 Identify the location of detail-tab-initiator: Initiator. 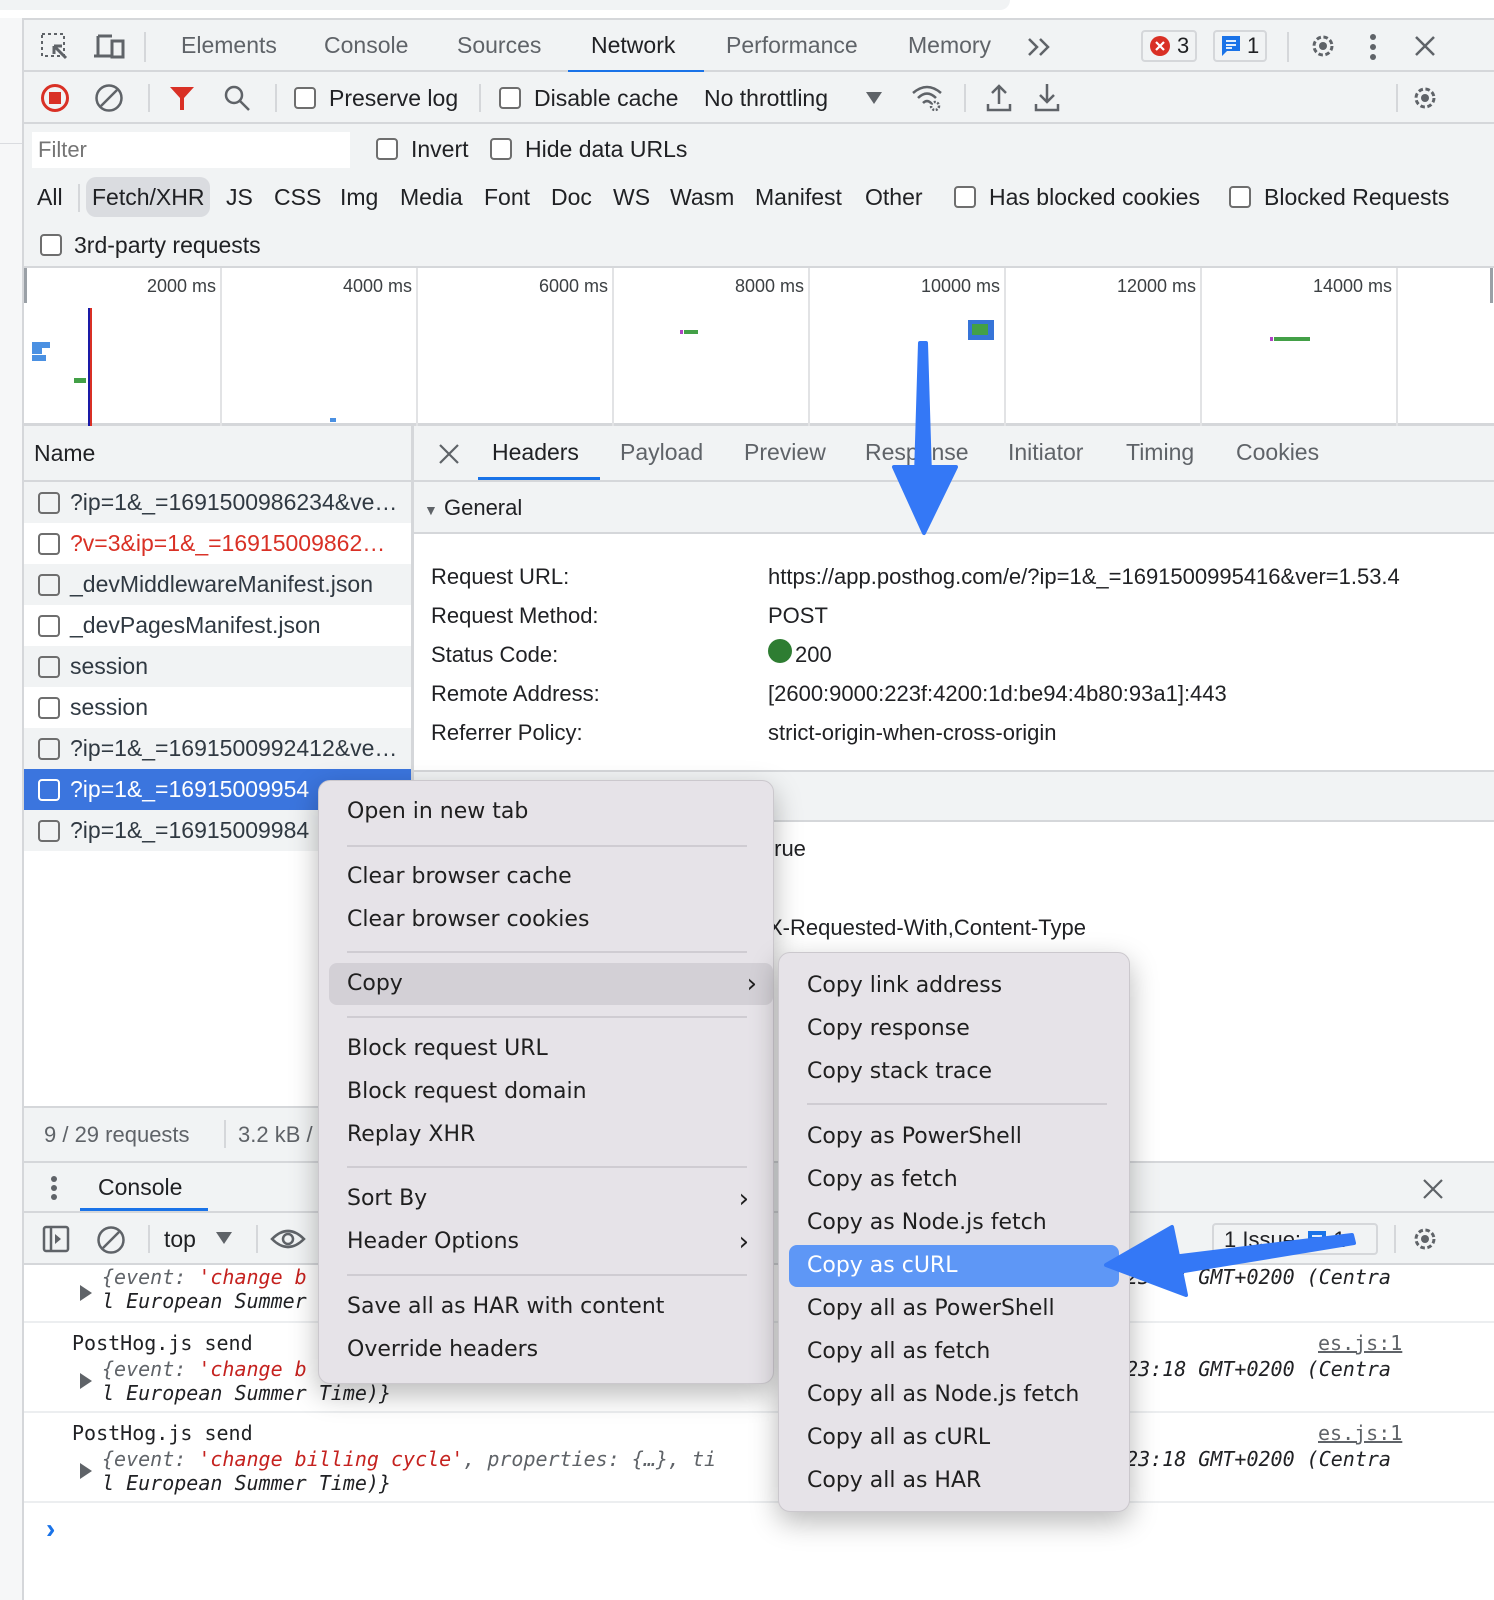
(1045, 452).